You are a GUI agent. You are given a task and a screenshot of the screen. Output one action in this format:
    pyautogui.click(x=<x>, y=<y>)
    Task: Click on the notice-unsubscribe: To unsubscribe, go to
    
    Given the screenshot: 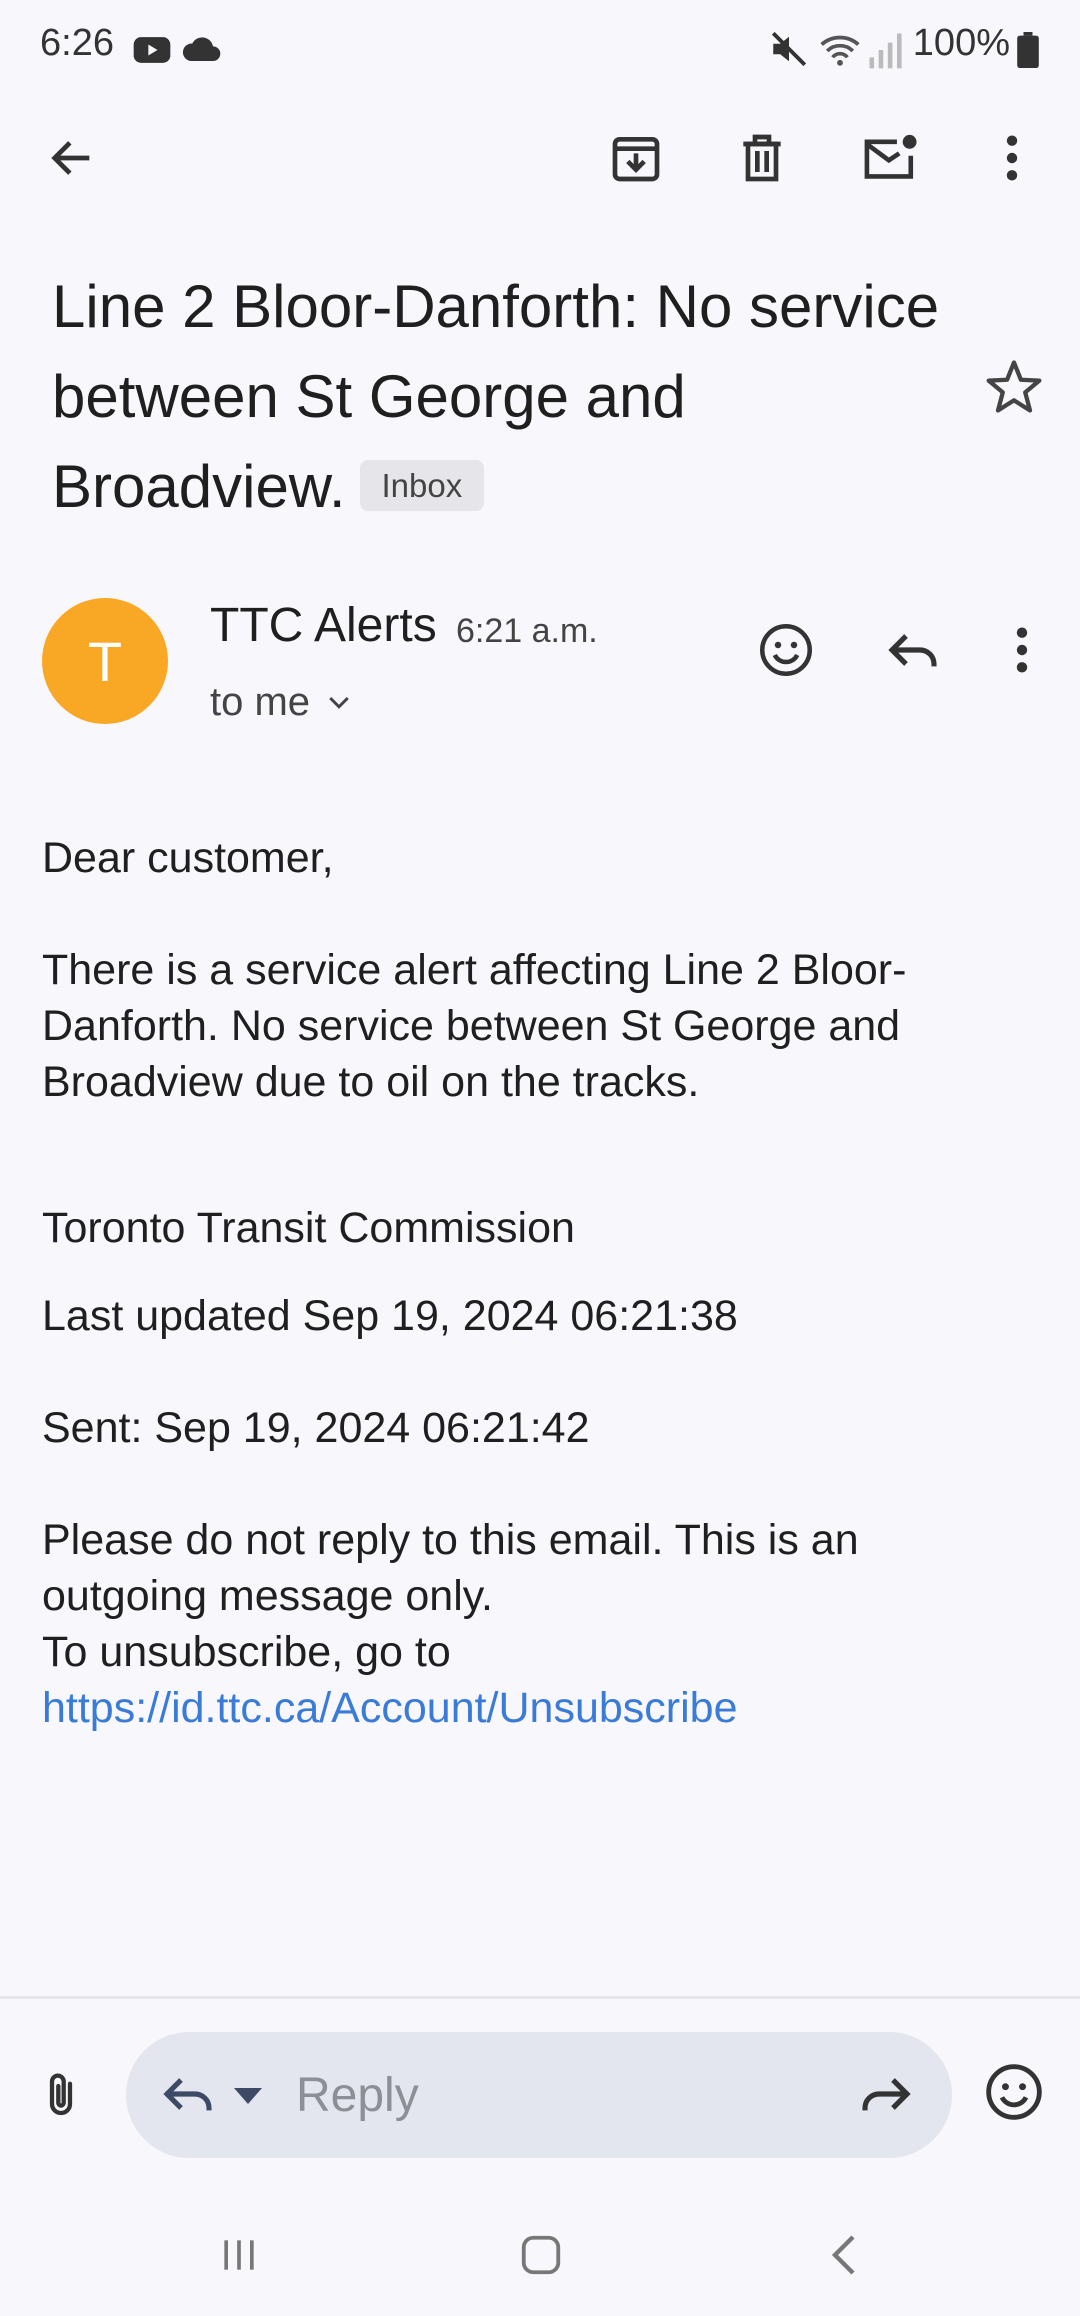 What is the action you would take?
    pyautogui.click(x=246, y=1652)
    